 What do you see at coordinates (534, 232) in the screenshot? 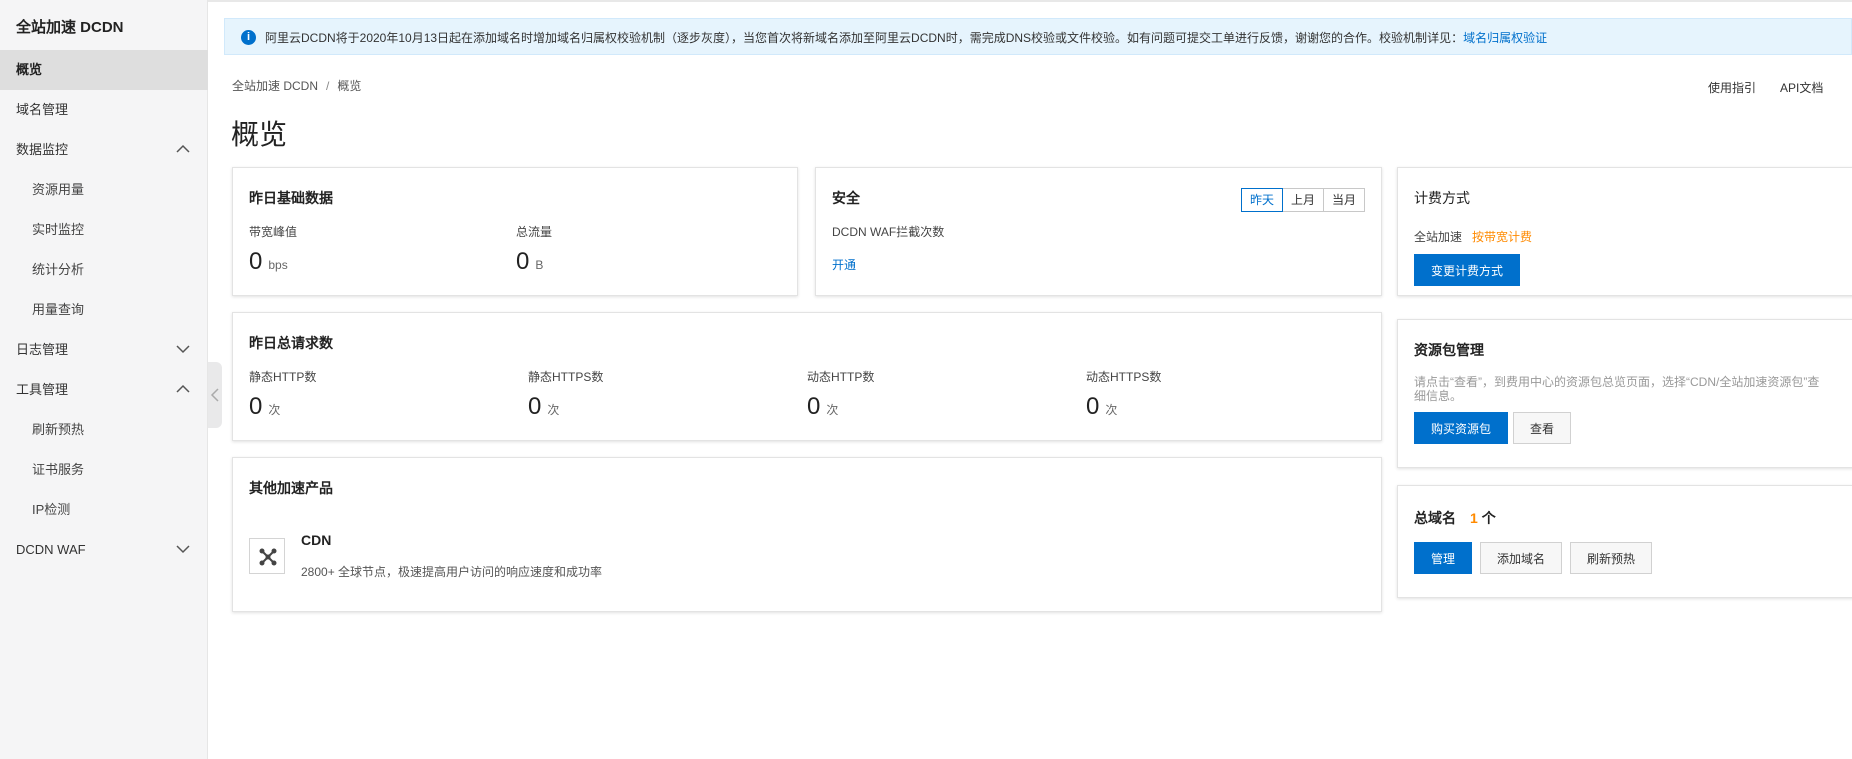
I see `total-traffic-label: 总流量` at bounding box center [534, 232].